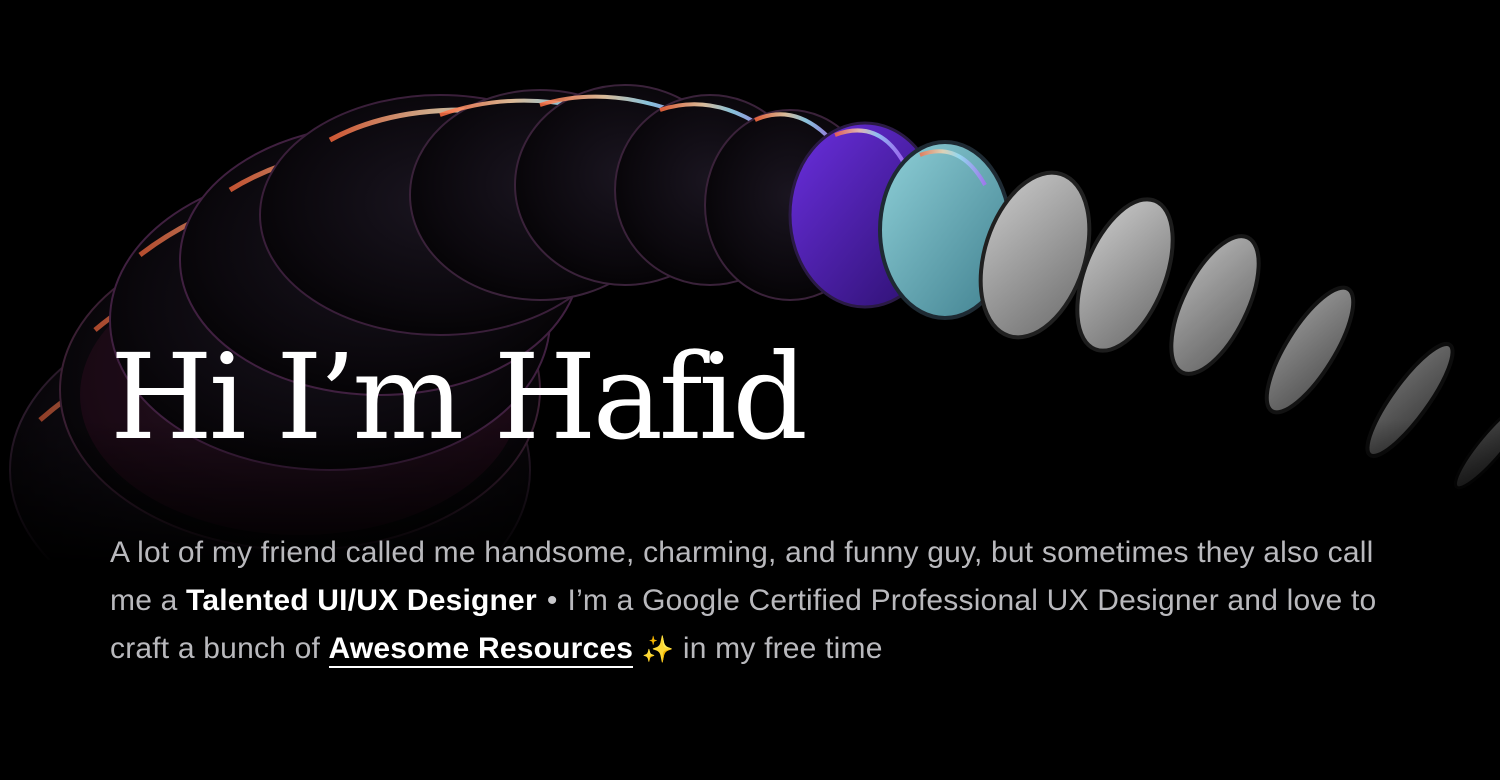  I want to click on page-title: Hi I’m Hafid, so click(459, 397).